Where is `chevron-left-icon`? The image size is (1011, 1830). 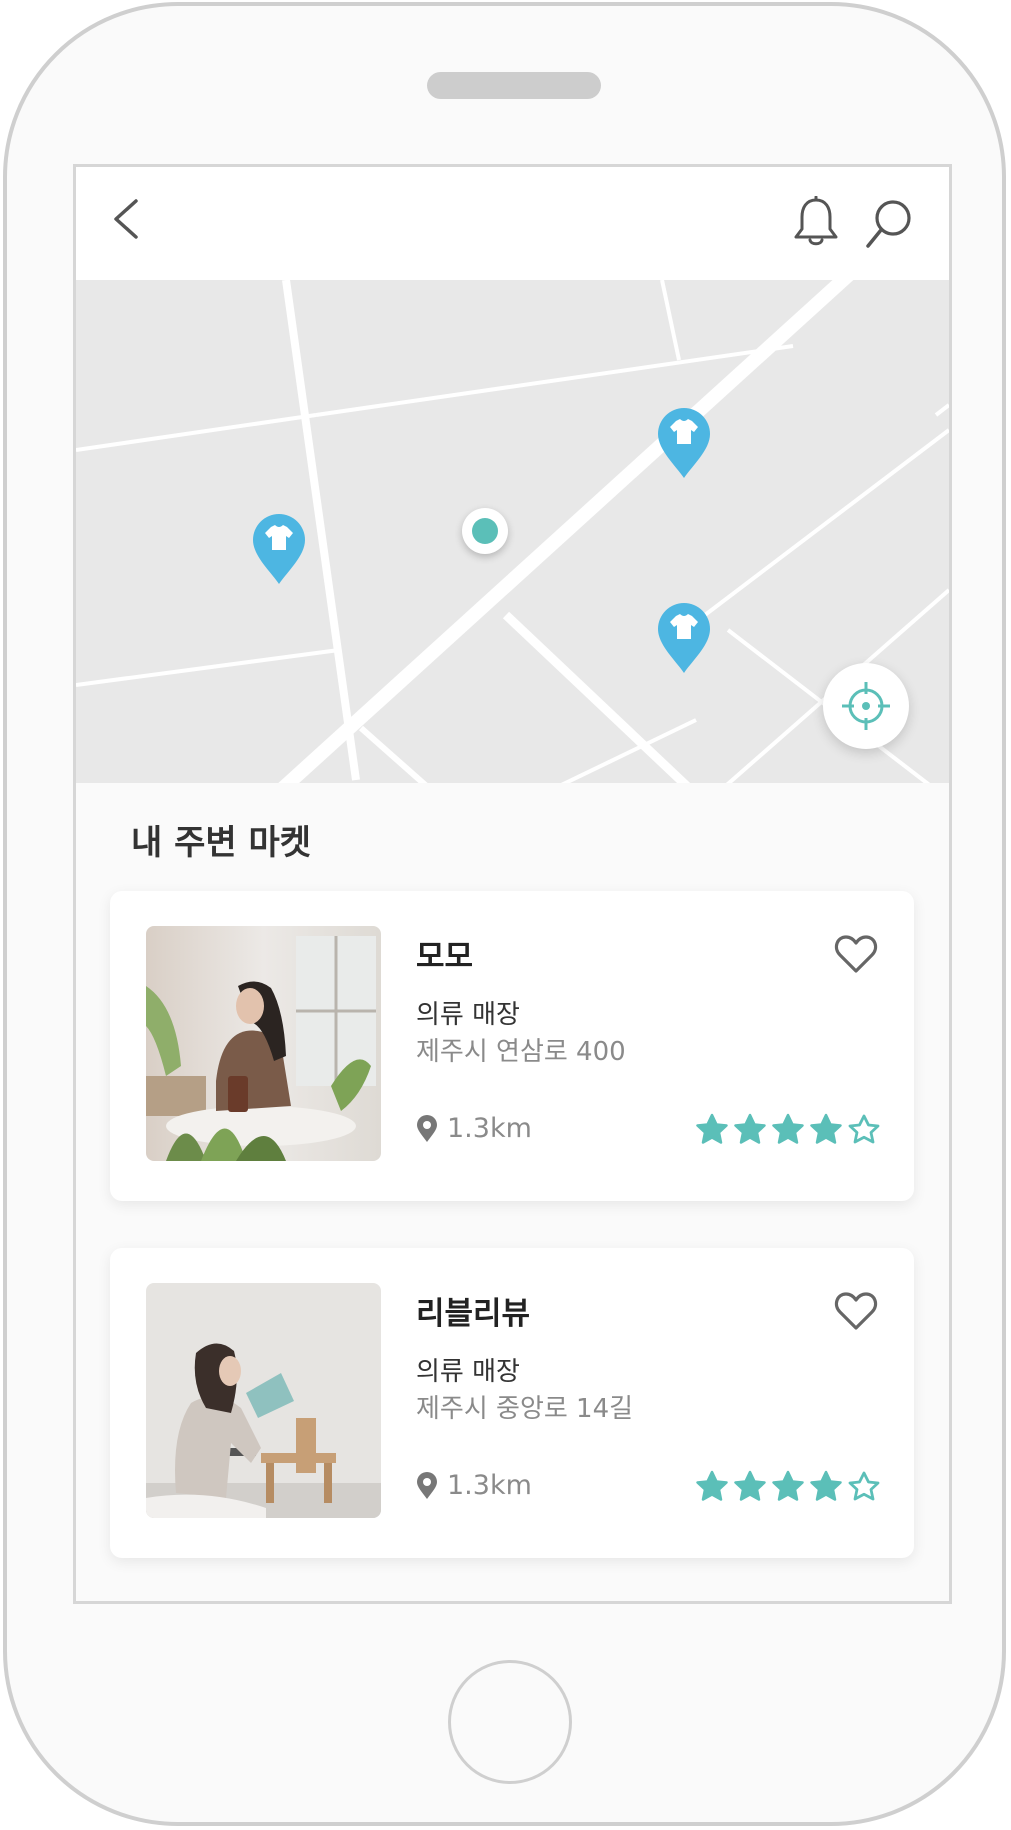 chevron-left-icon is located at coordinates (126, 219).